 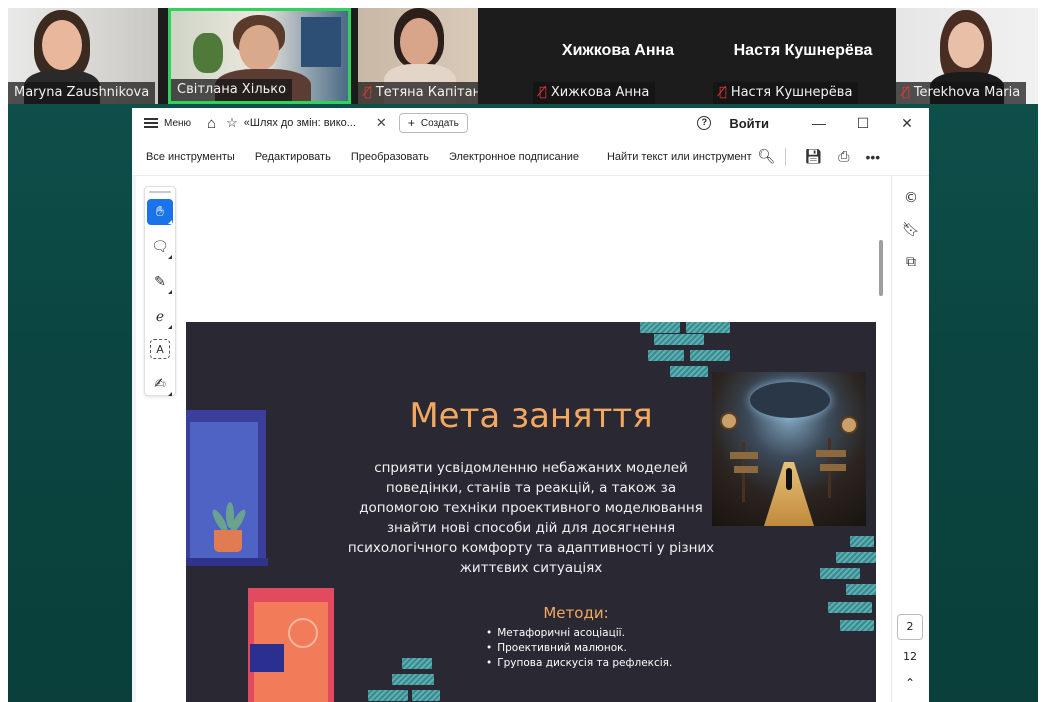 I want to click on all-tools-button: Все инструменты, so click(x=190, y=157).